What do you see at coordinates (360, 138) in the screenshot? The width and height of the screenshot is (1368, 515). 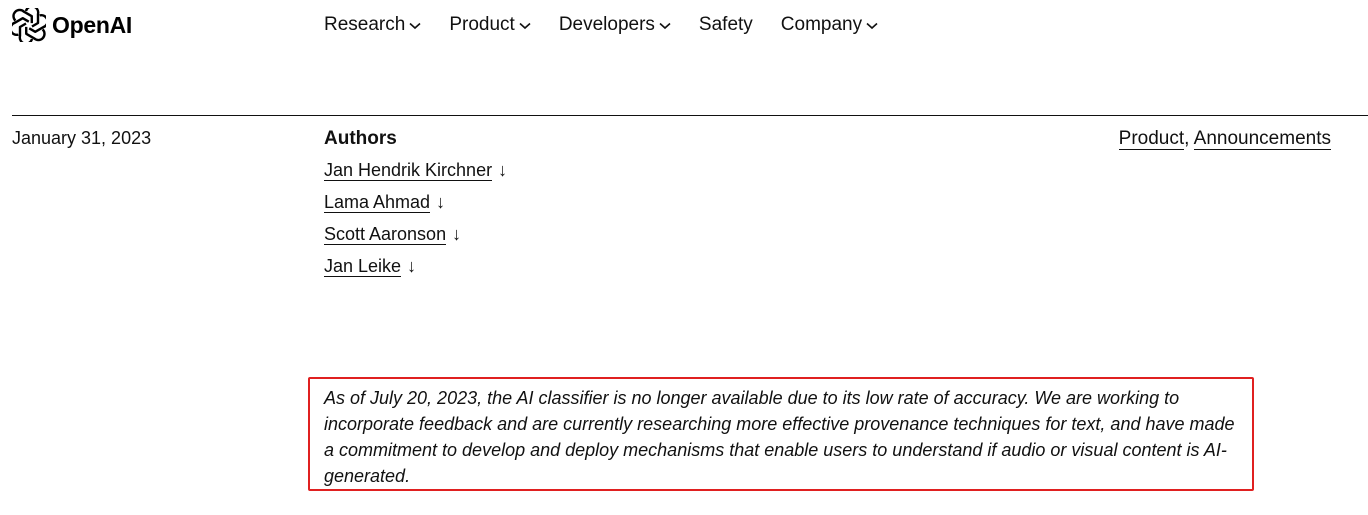 I see `authors-heading: Authors` at bounding box center [360, 138].